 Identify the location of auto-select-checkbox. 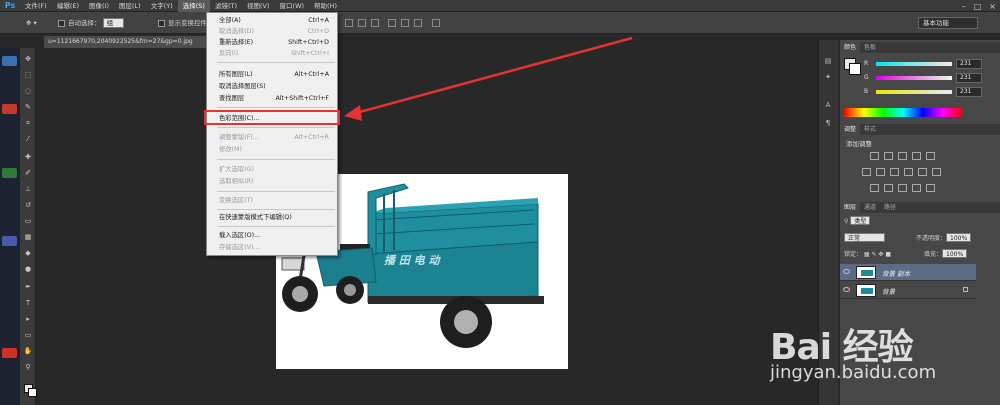
(61, 23).